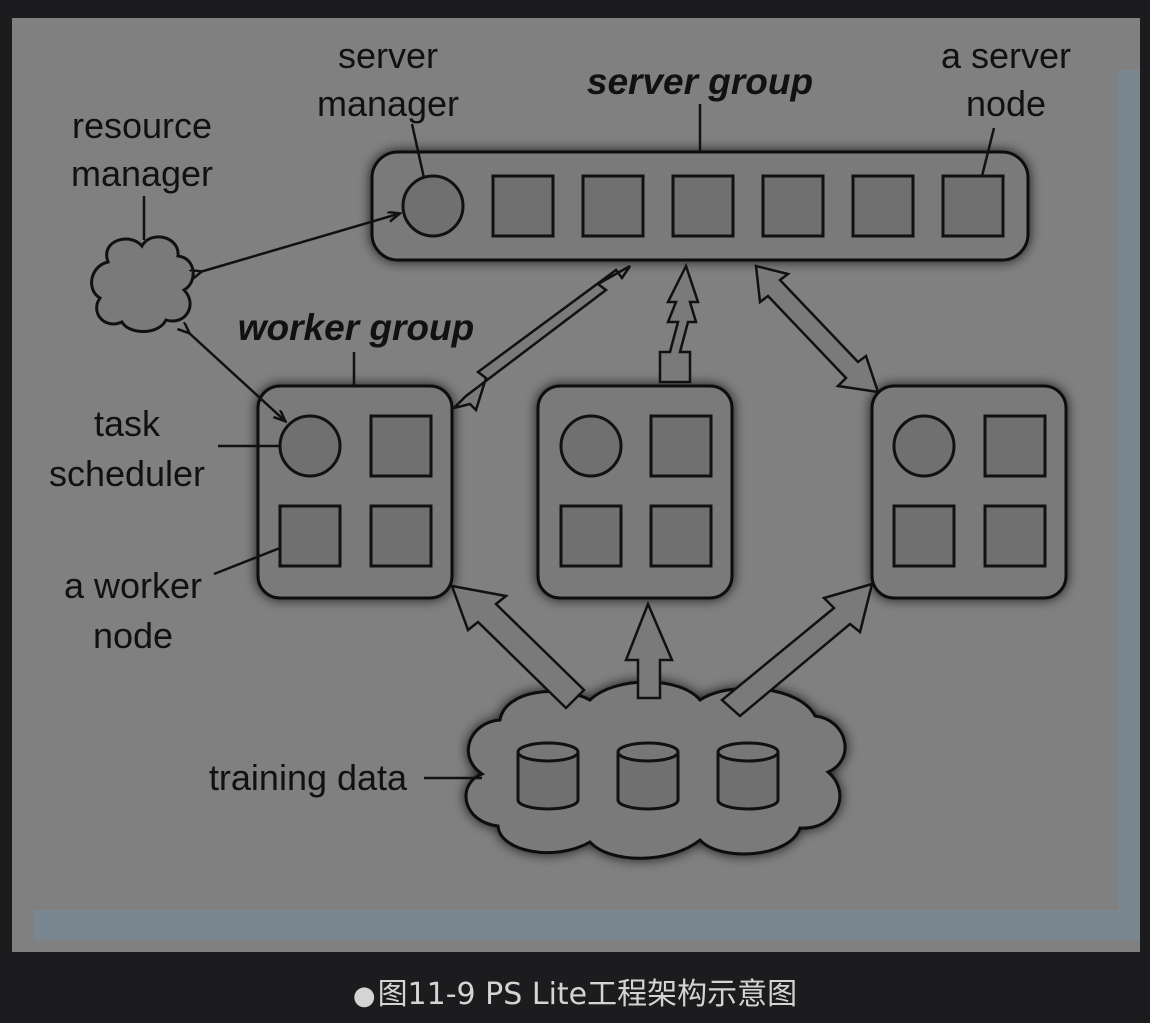 The height and width of the screenshot is (1023, 1150). What do you see at coordinates (388, 103) in the screenshot?
I see `label-server-manager-2: manager` at bounding box center [388, 103].